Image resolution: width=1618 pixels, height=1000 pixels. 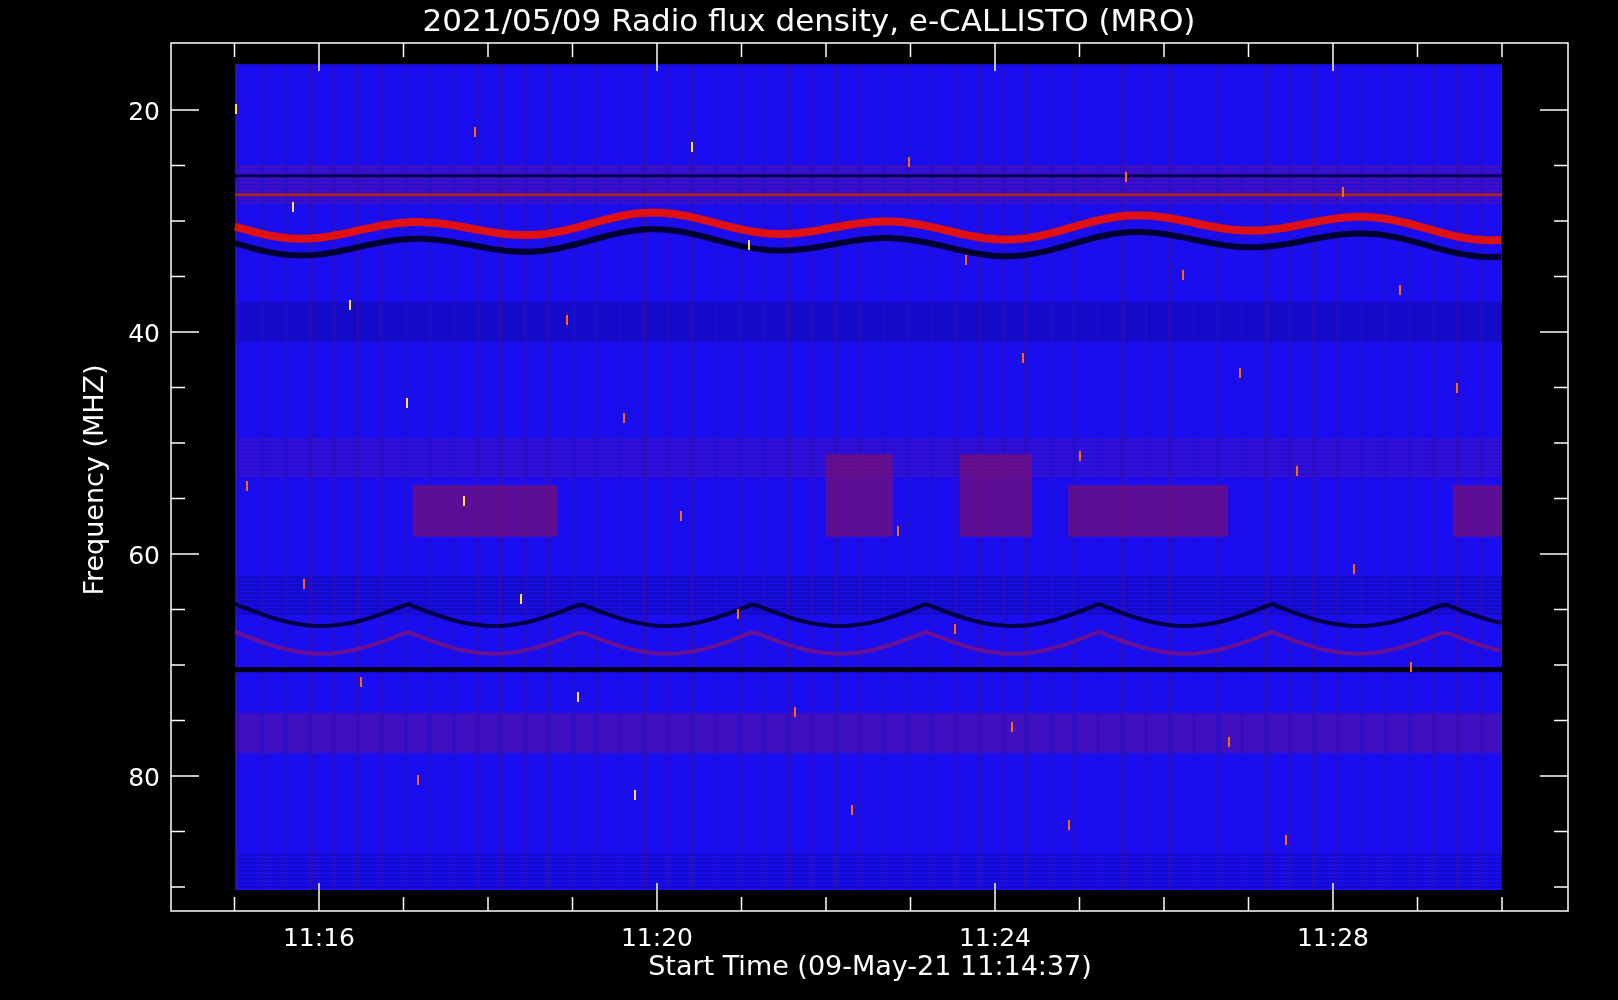 I want to click on y-tick-label: 80, so click(x=144, y=777).